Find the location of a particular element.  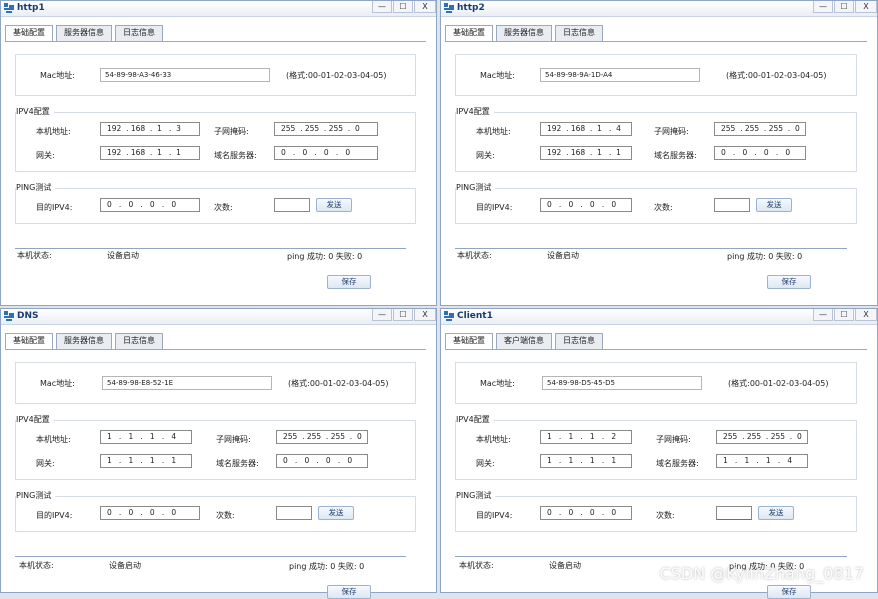

tab-bar: 基础配置 服务器信息 日志信息 is located at coordinates (85, 33).